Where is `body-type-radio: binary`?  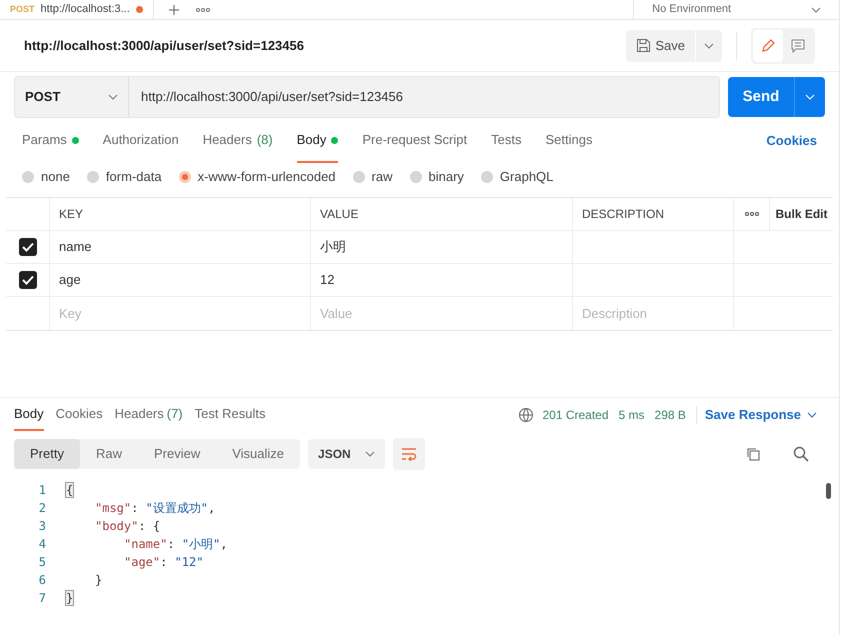
body-type-radio: binary is located at coordinates (437, 177).